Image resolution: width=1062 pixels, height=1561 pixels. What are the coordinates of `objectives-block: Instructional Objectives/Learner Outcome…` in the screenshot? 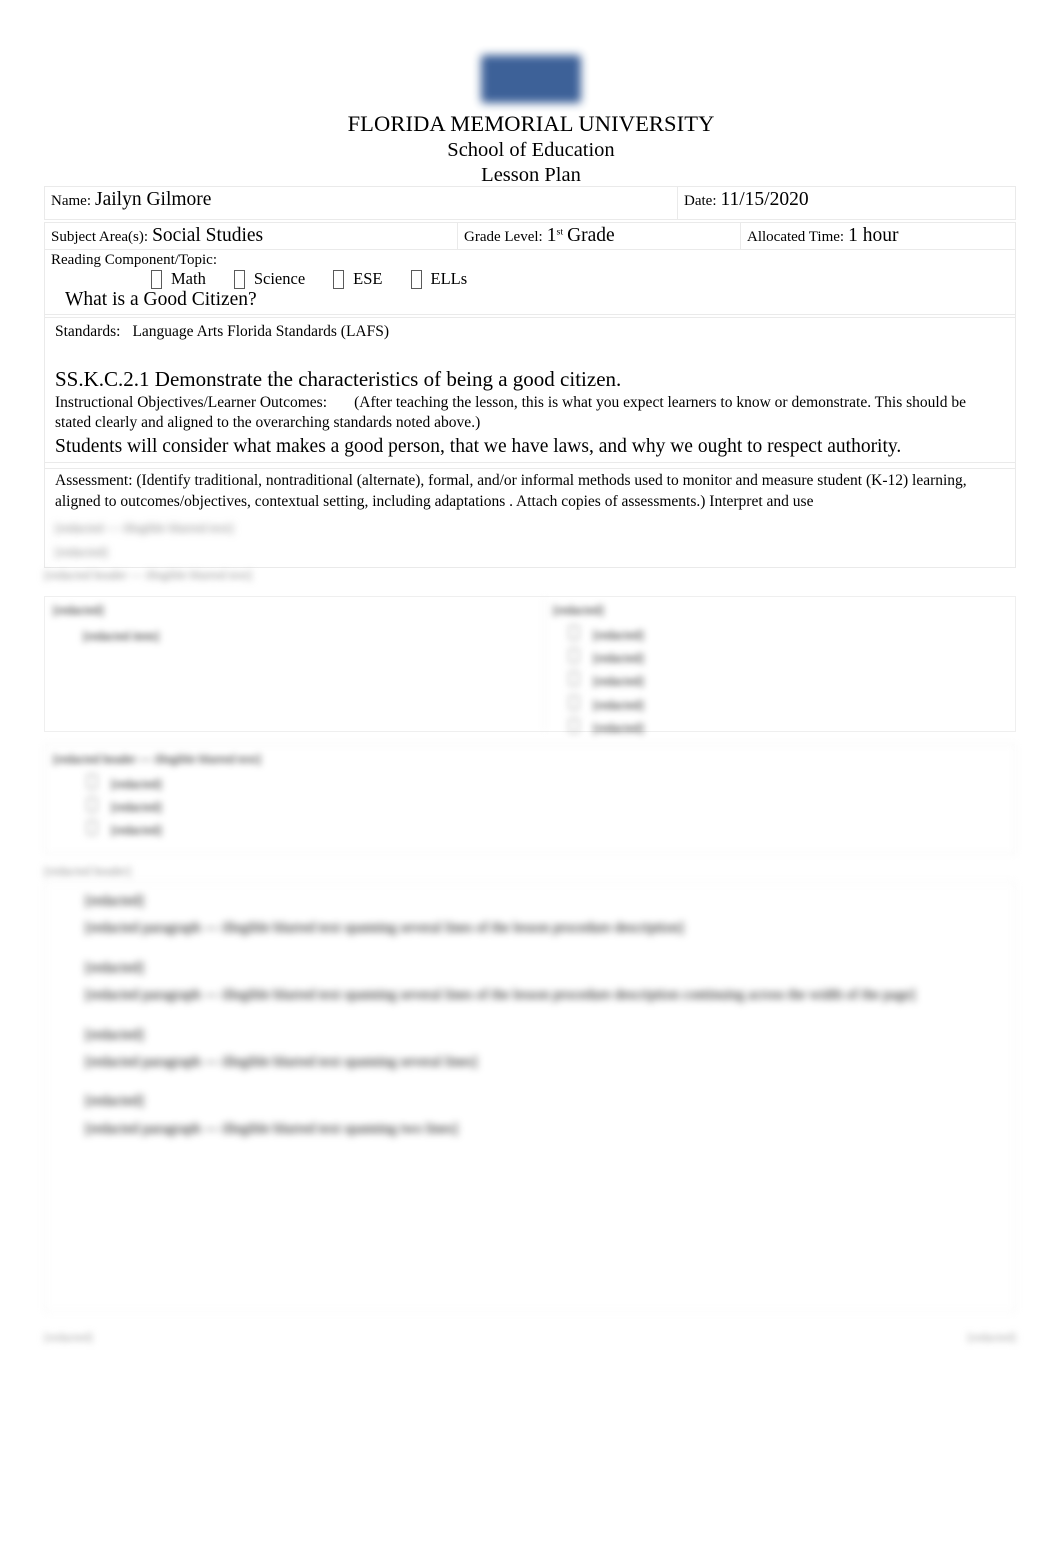 It's located at (530, 413).